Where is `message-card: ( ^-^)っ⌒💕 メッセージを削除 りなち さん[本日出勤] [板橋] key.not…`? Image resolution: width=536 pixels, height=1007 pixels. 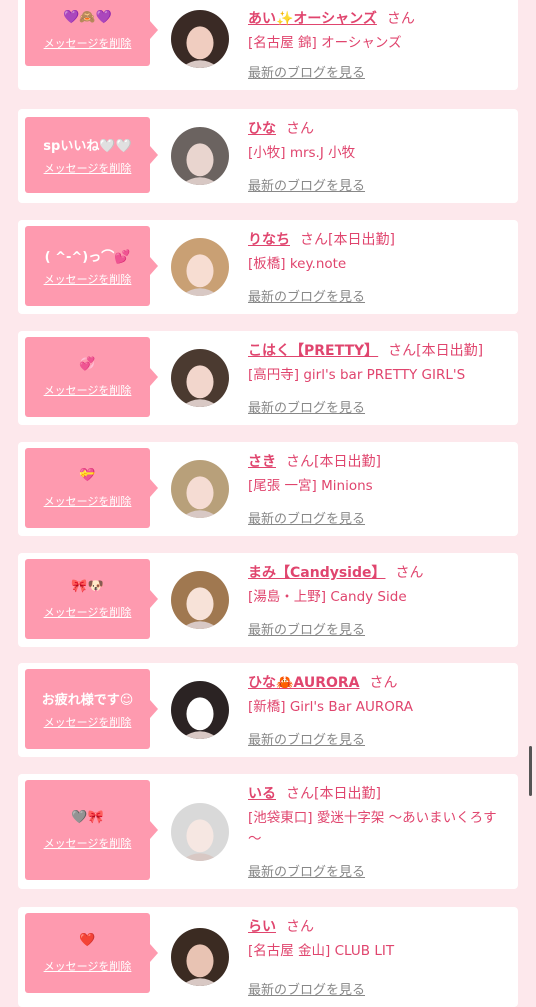
message-card: ( ^-^)っ⌒💕 メッセージを削除 りなち さん[本日出勤] [板橋] key.not… is located at coordinates (268, 267).